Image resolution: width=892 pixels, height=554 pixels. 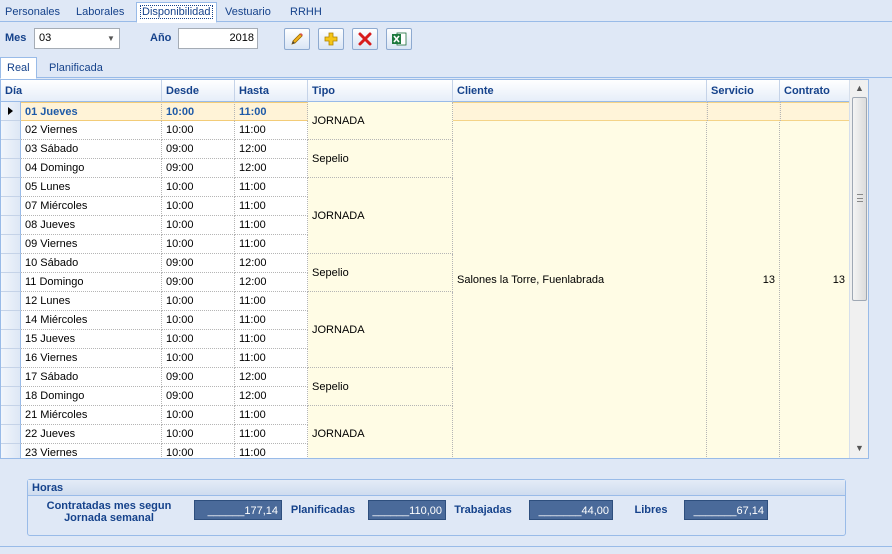 I want to click on cell-dia: 09 Viernes, so click(x=91, y=244).